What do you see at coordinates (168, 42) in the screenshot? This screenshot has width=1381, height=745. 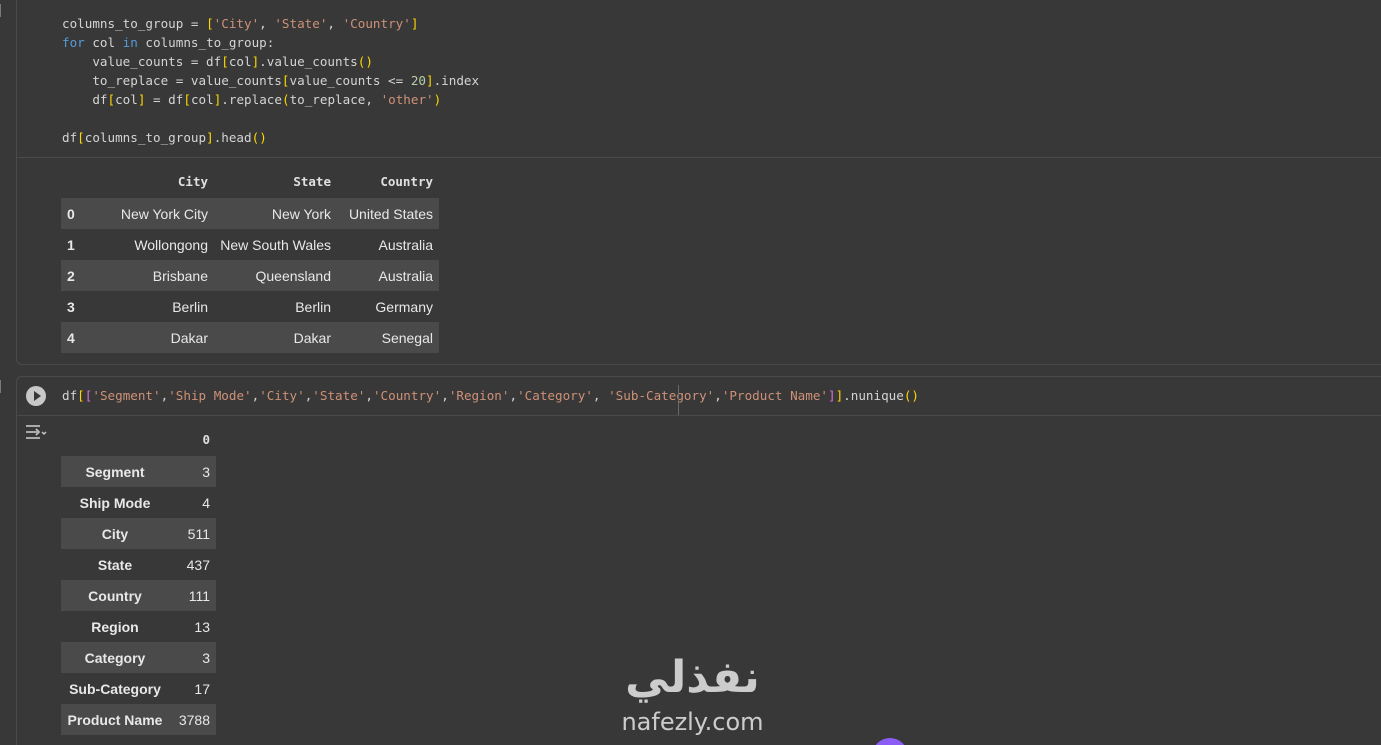 I see `code-line-2: for col in columns_to_group:` at bounding box center [168, 42].